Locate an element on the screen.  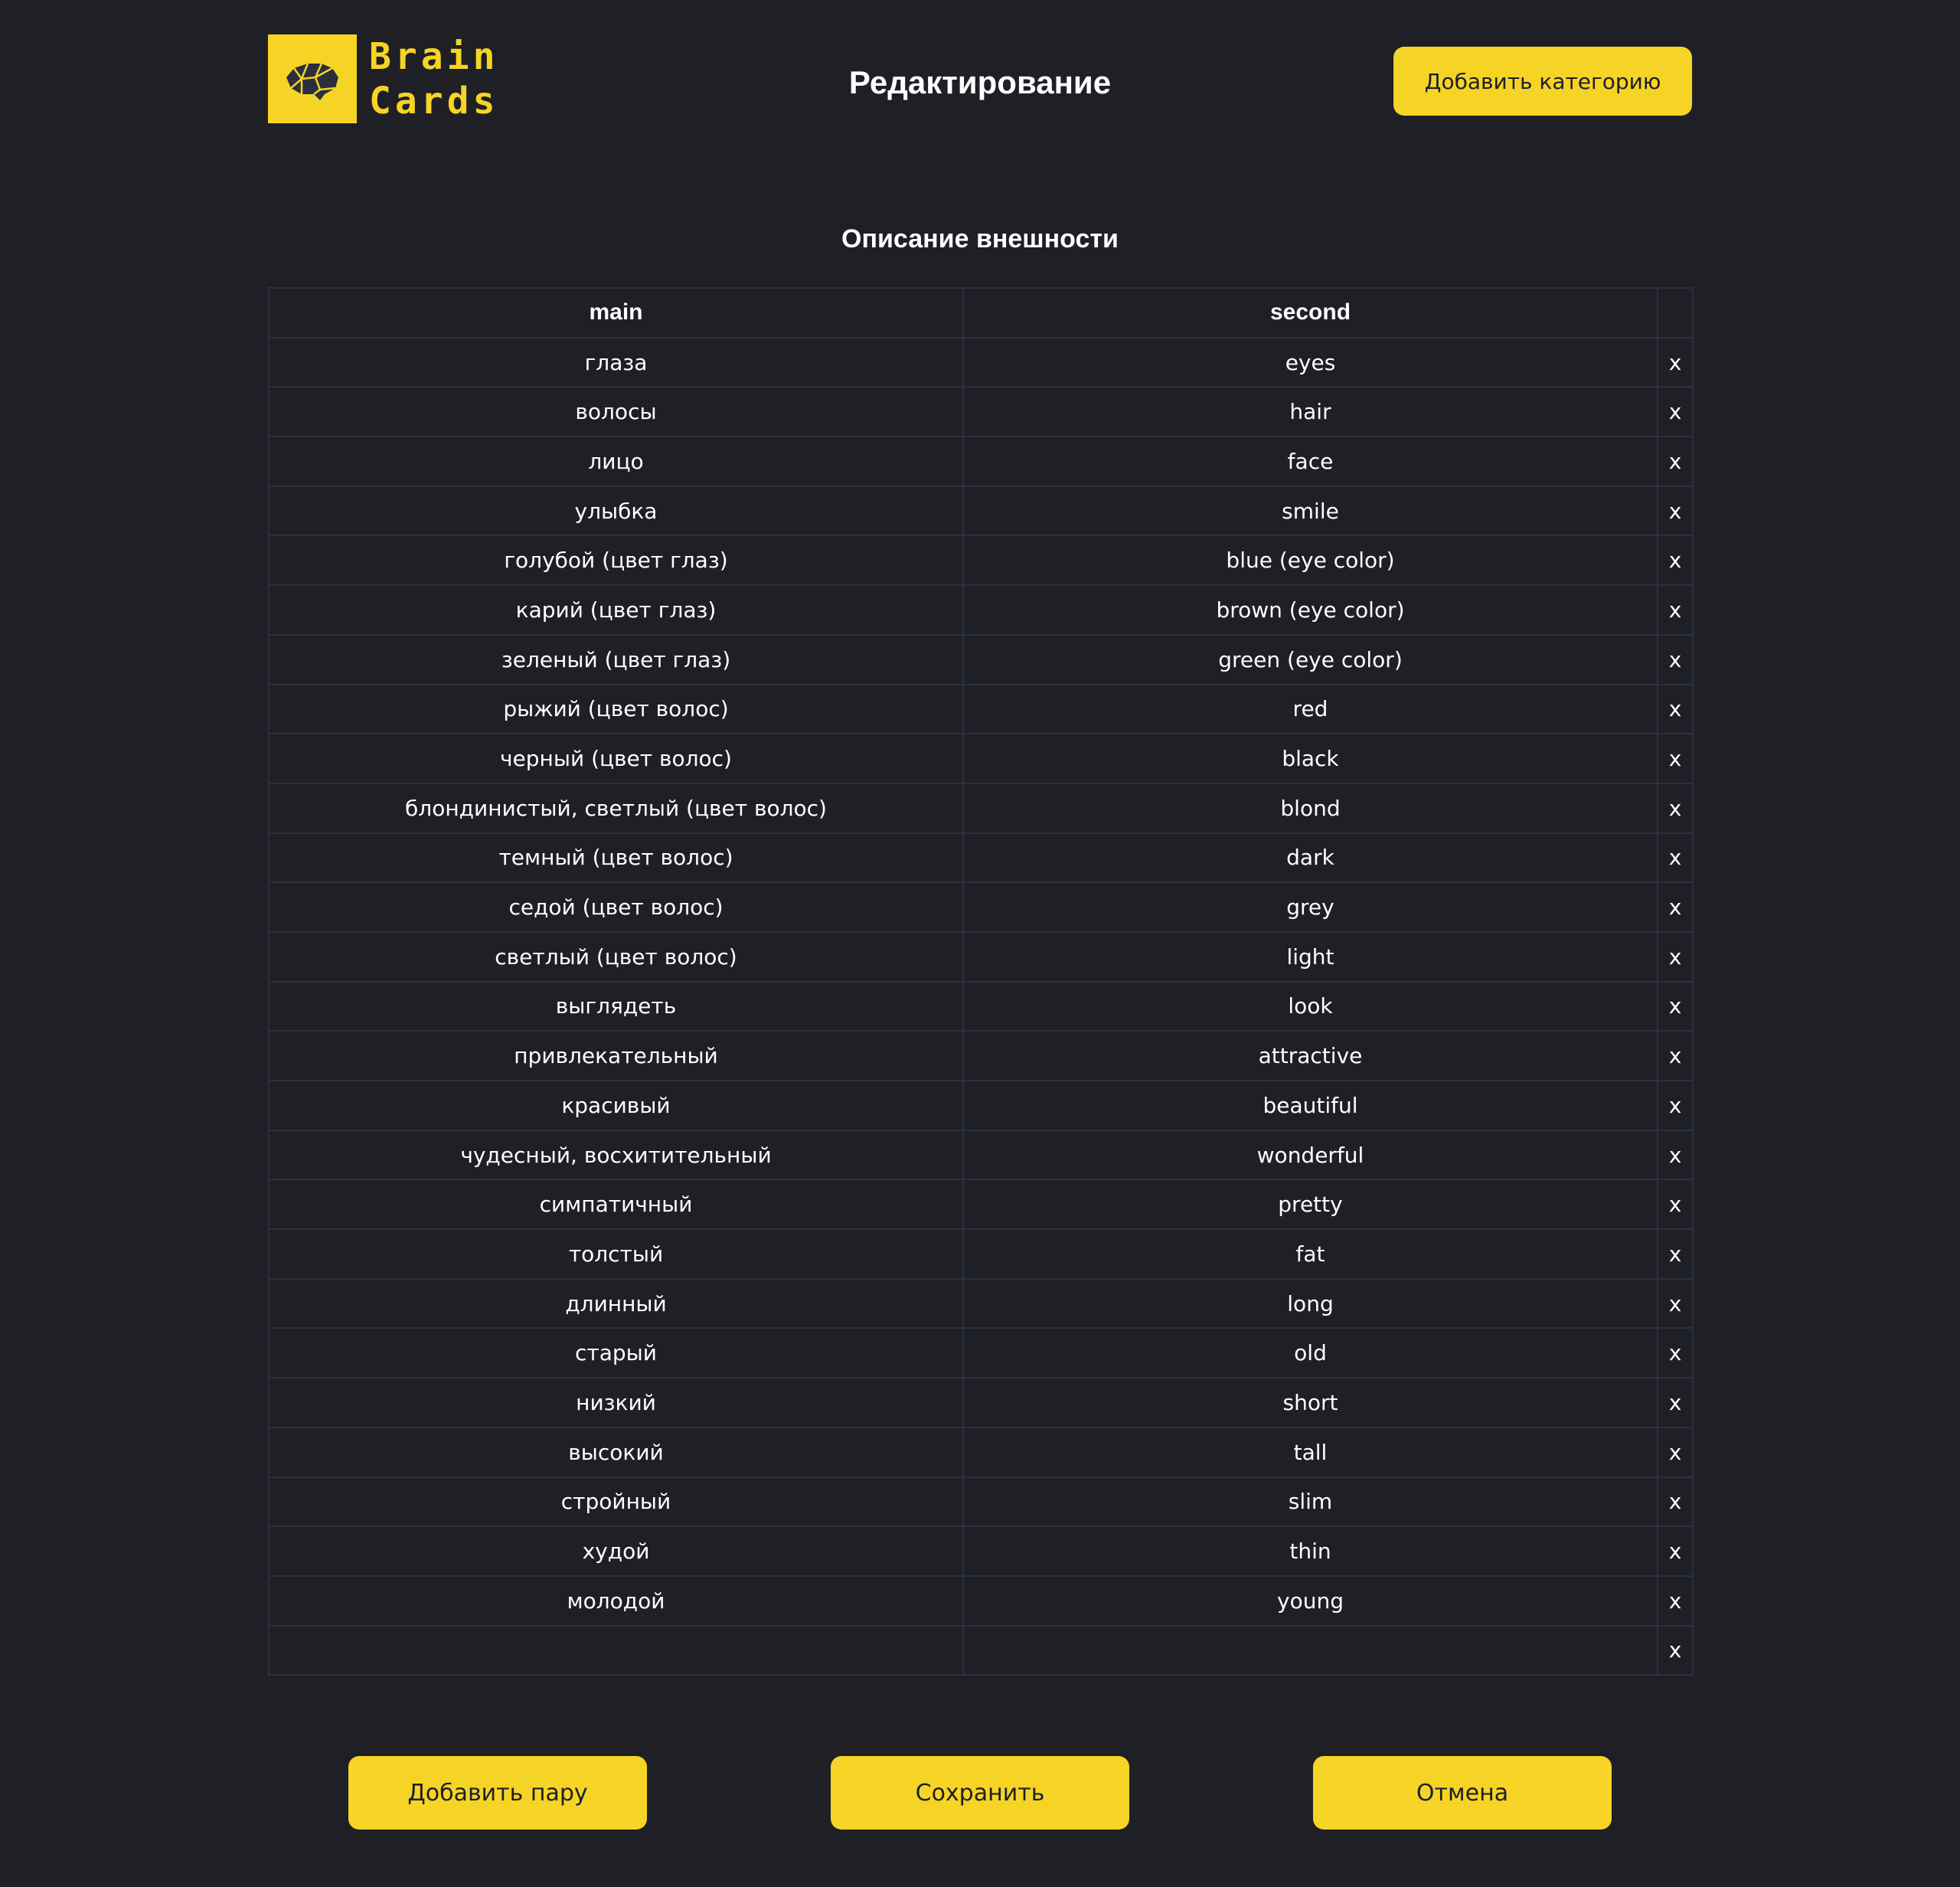
cell-second: attractive is located at coordinates (1310, 1055).